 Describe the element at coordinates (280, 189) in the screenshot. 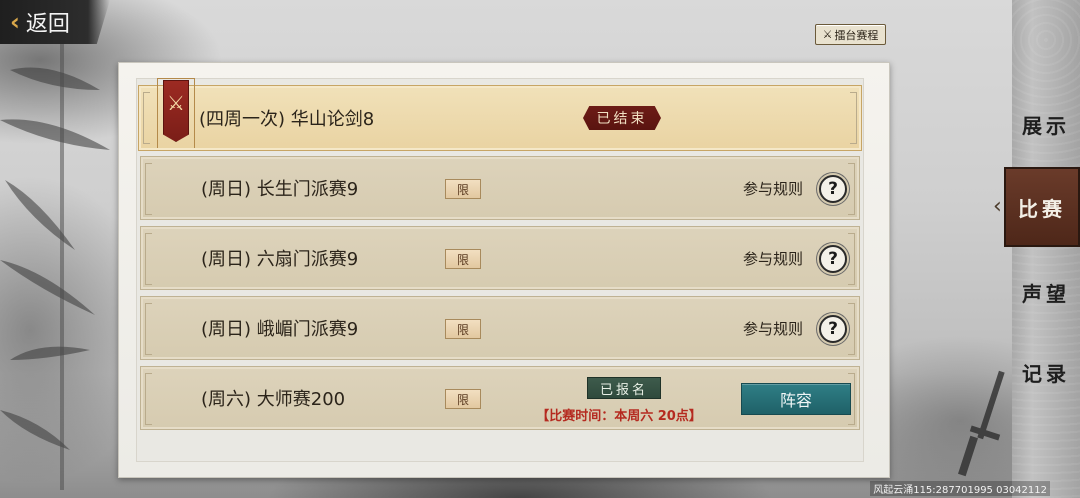

I see `event-title: (周日) 长生门派赛9` at that location.